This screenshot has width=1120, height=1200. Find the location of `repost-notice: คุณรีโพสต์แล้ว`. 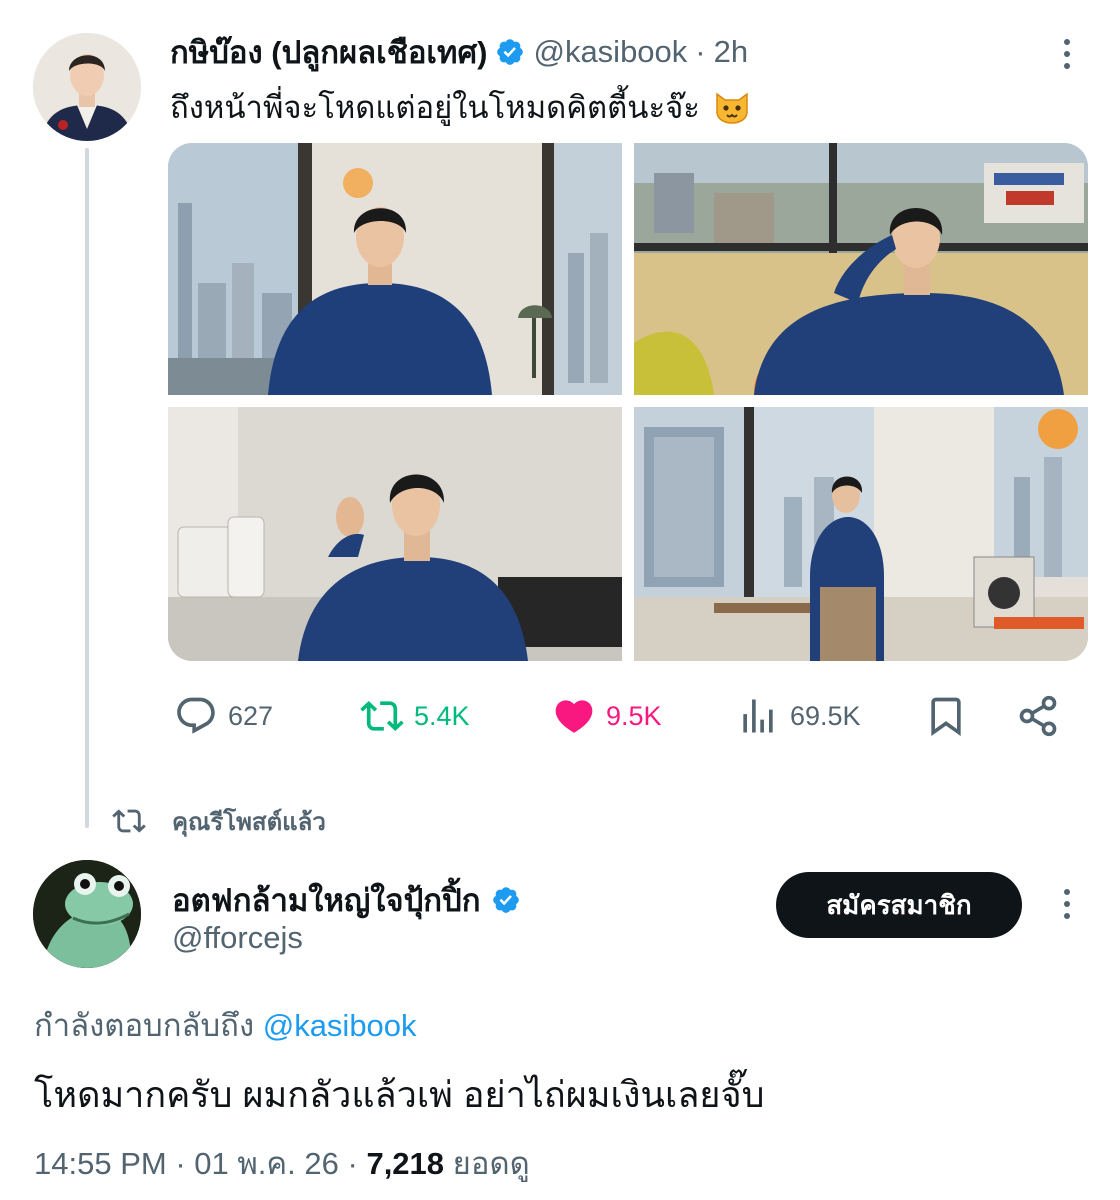

repost-notice: คุณรีโพสต์แล้ว is located at coordinates (219, 821).